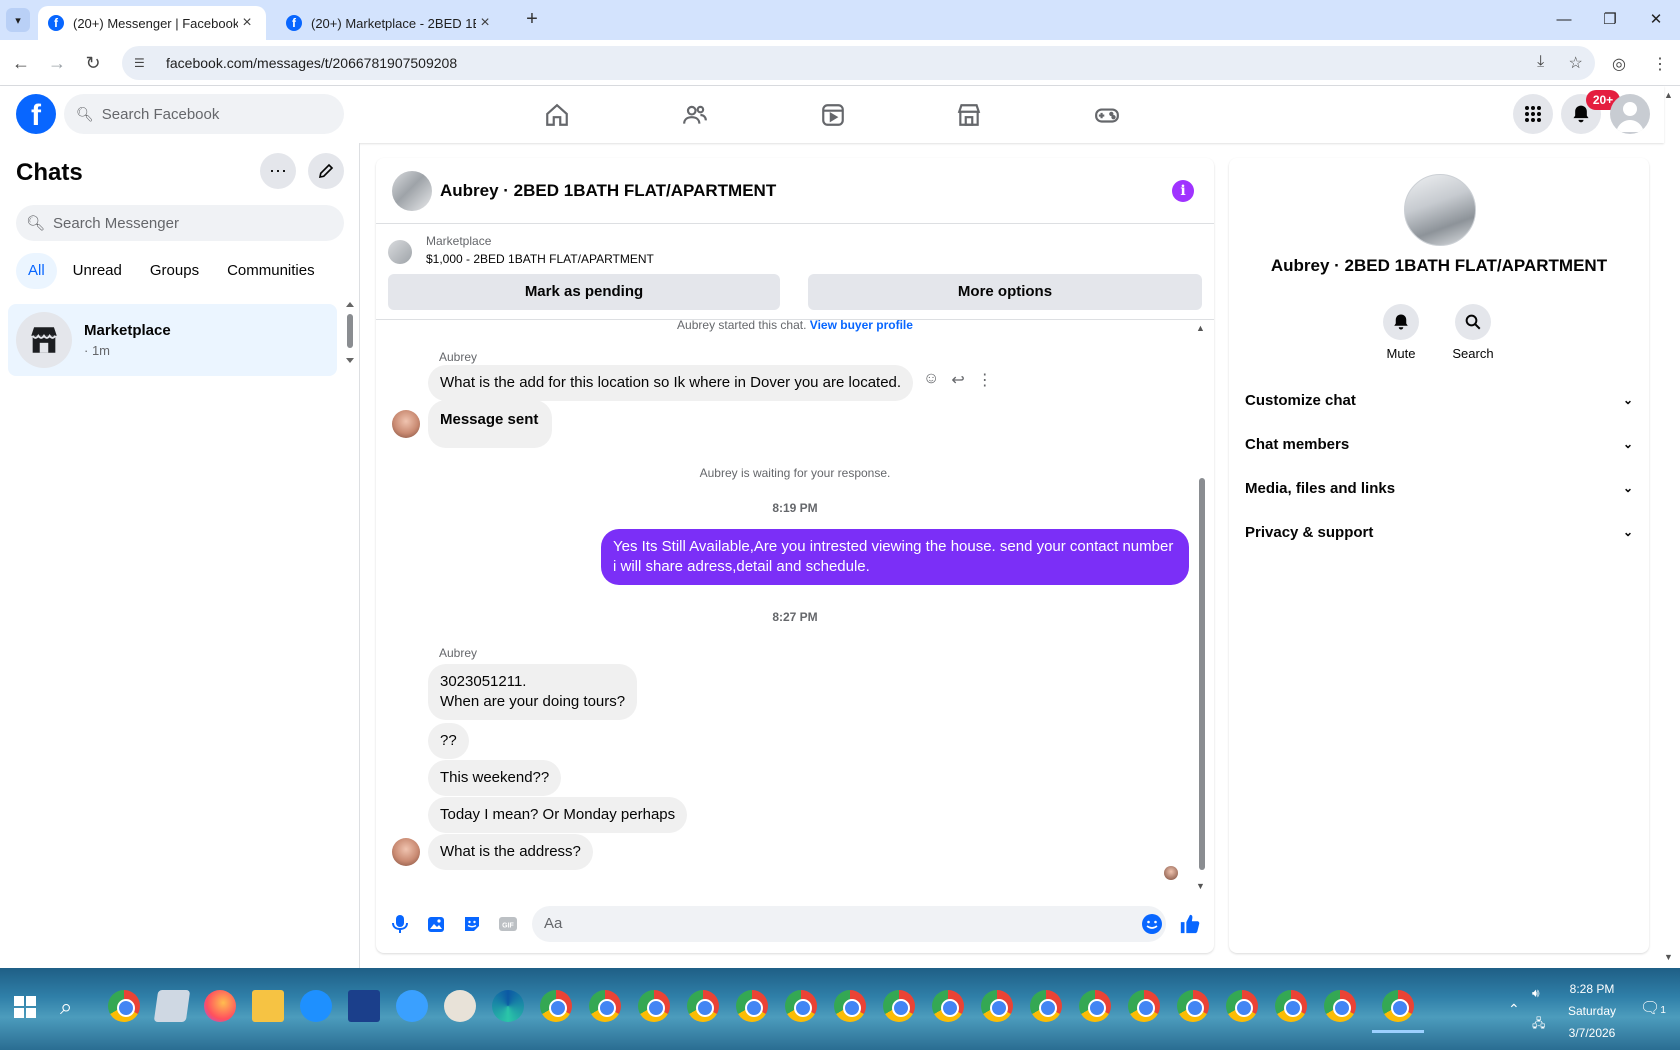 The width and height of the screenshot is (1680, 1050). Describe the element at coordinates (1183, 191) in the screenshot. I see `info-icon: i` at that location.